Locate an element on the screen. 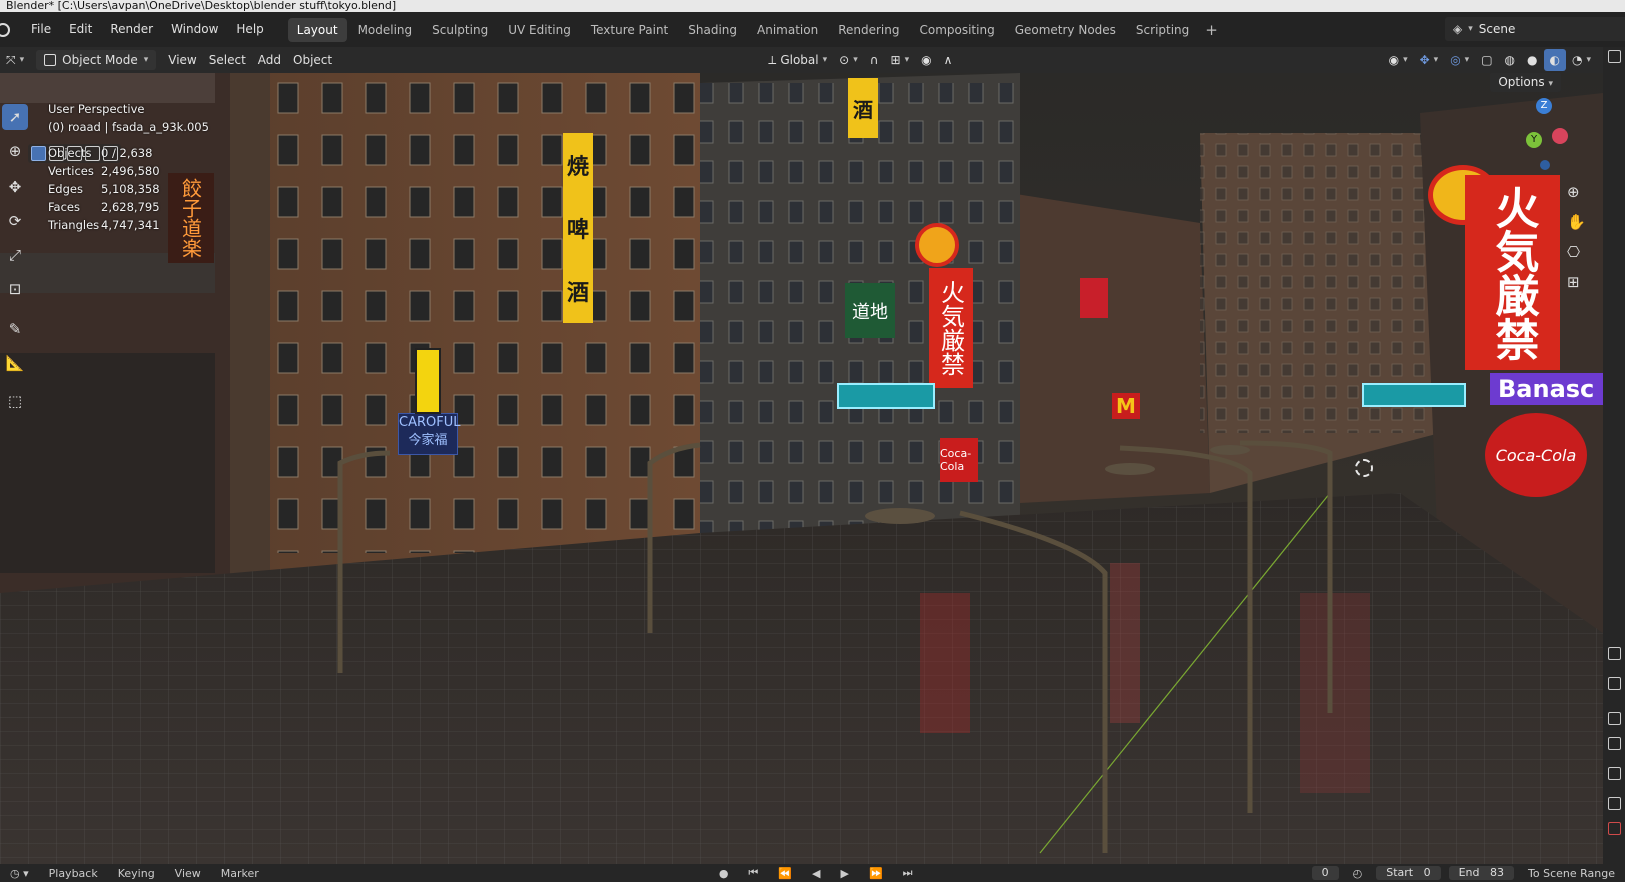 This screenshot has height=882, width=1625. autokey-toggle: ● is located at coordinates (724, 873).